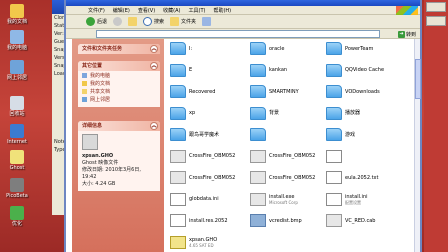  I want to click on desktop-icon: 网上邻居, so click(17, 70).